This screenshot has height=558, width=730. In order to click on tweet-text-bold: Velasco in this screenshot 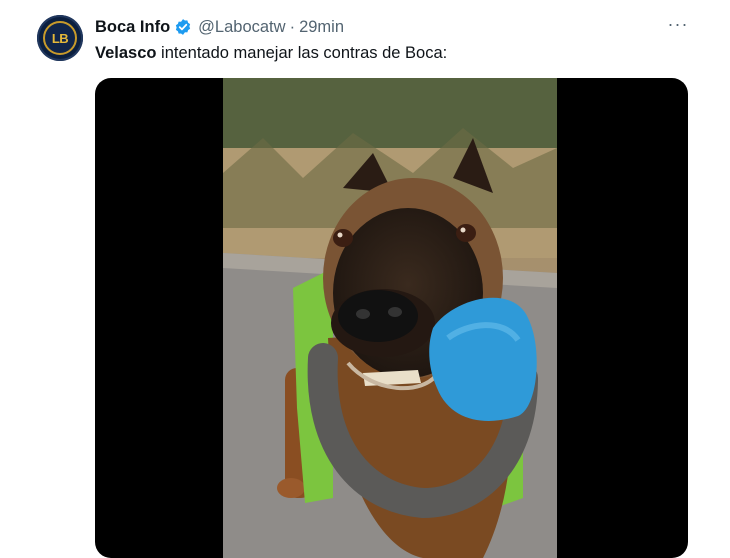, I will do `click(126, 53)`.